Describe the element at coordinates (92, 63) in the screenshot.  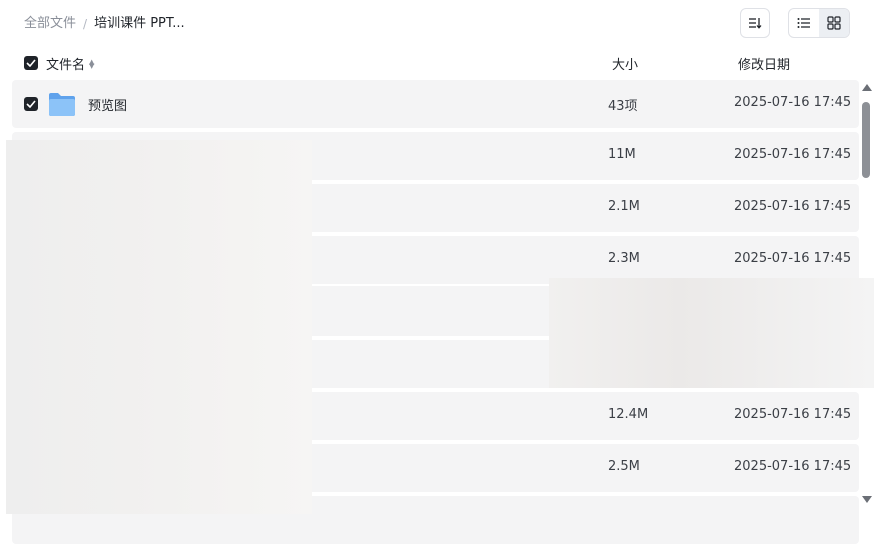
I see `sort-toggle-icon: ▲ ▼` at that location.